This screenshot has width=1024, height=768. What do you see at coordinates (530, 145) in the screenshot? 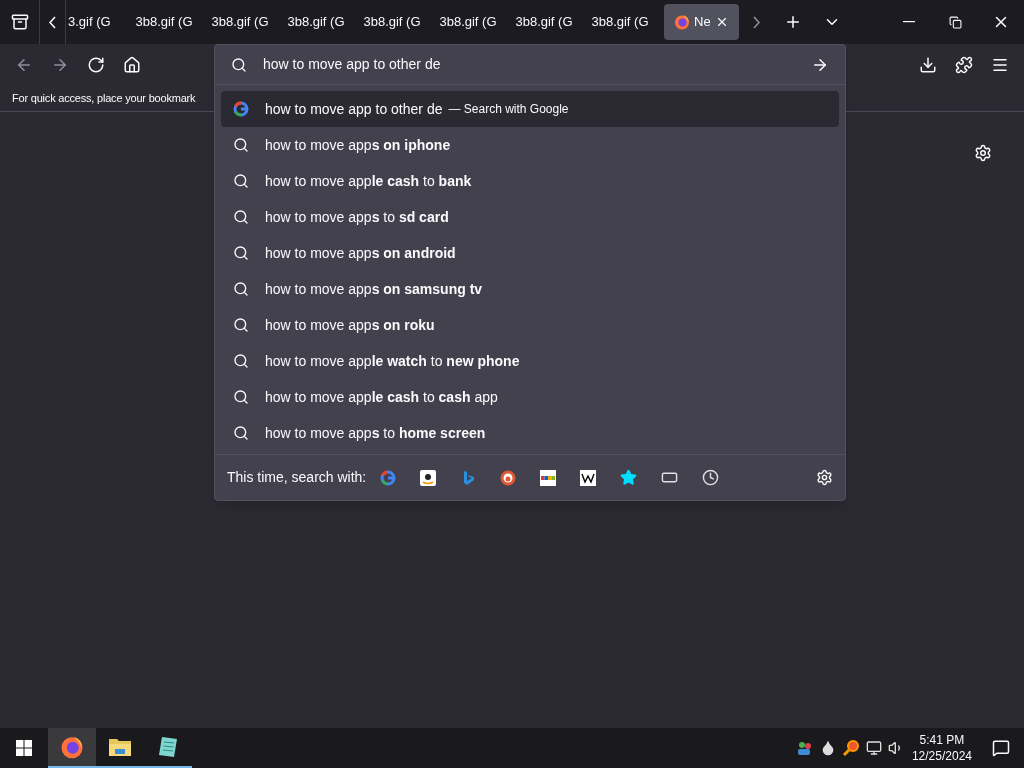
I see `suggestion-item: how to move apps on iphone` at bounding box center [530, 145].